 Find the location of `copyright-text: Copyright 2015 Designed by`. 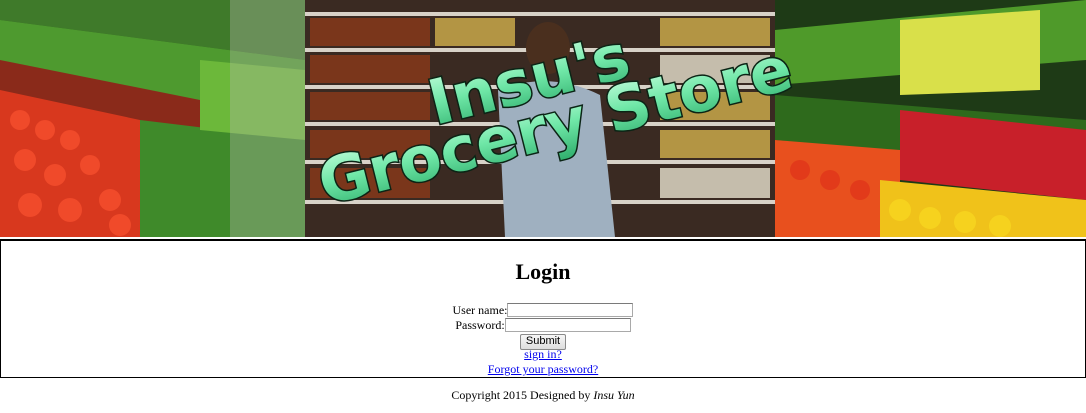

copyright-text: Copyright 2015 Designed by is located at coordinates (522, 395).